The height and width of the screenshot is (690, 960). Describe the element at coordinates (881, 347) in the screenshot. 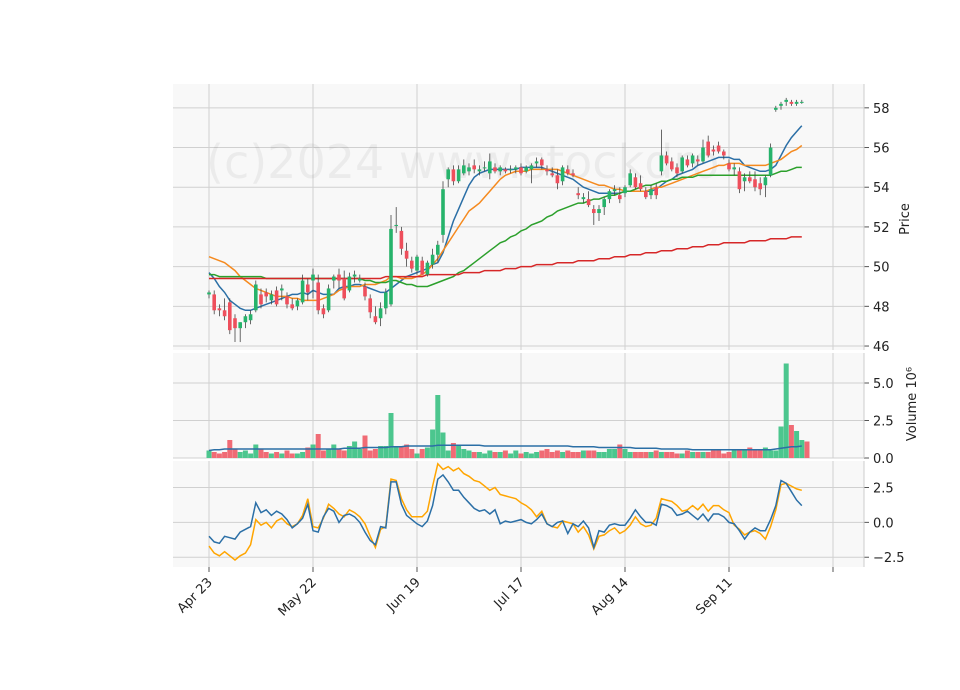

I see `price-tick-label: 46` at that location.